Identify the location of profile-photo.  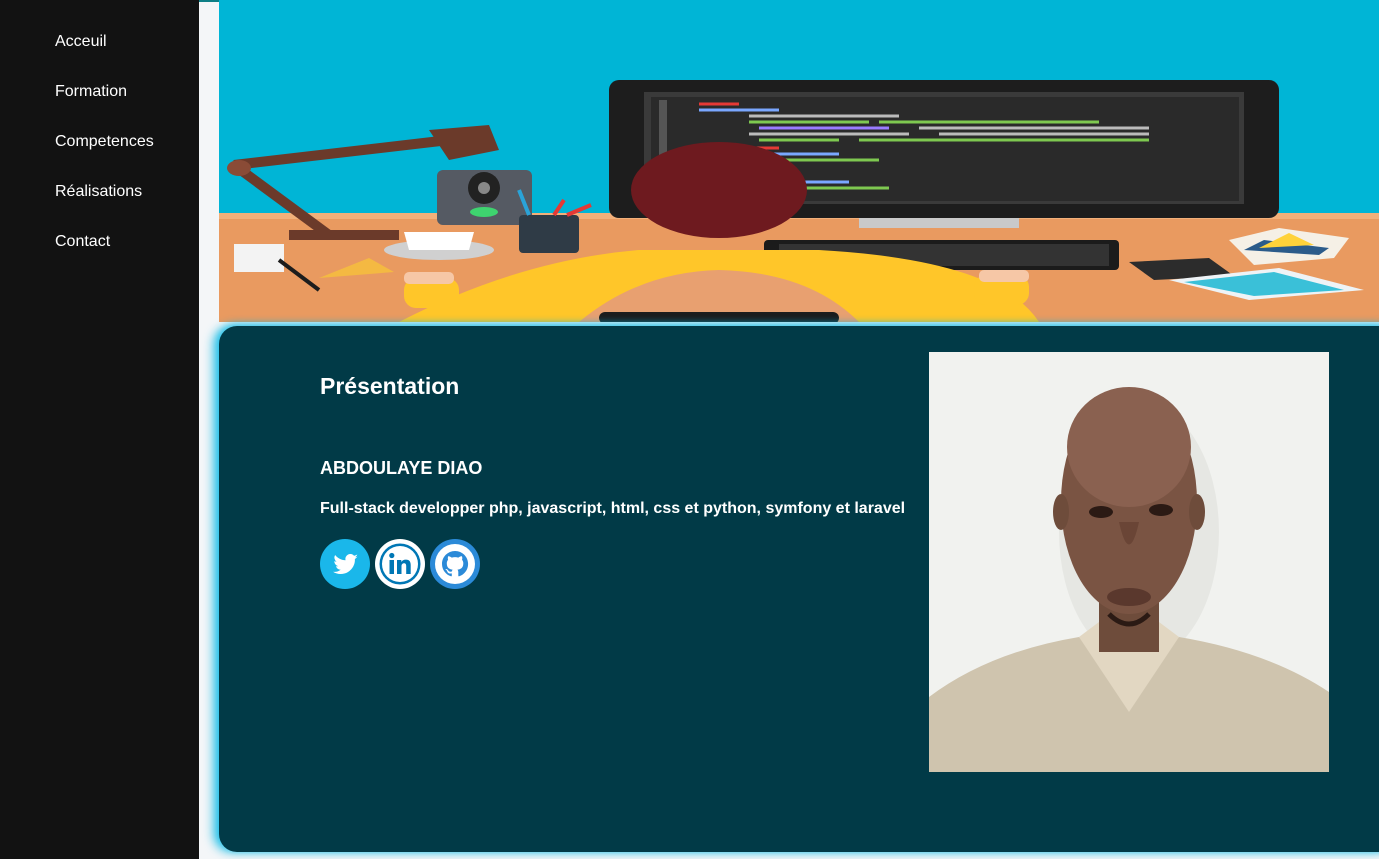
(1129, 562).